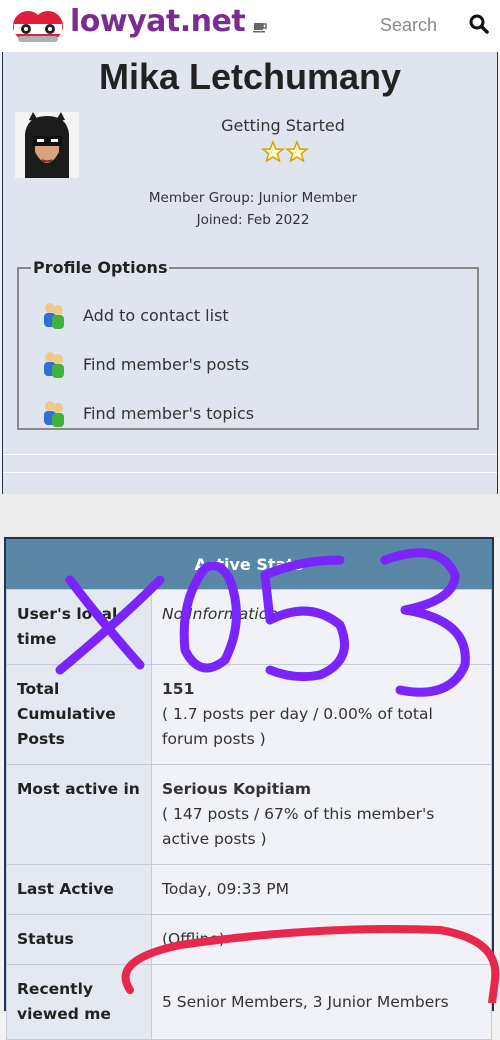 Image resolution: width=500 pixels, height=1040 pixels. Describe the element at coordinates (250, 26) in the screenshot. I see `top-bar: lowyat.net` at that location.